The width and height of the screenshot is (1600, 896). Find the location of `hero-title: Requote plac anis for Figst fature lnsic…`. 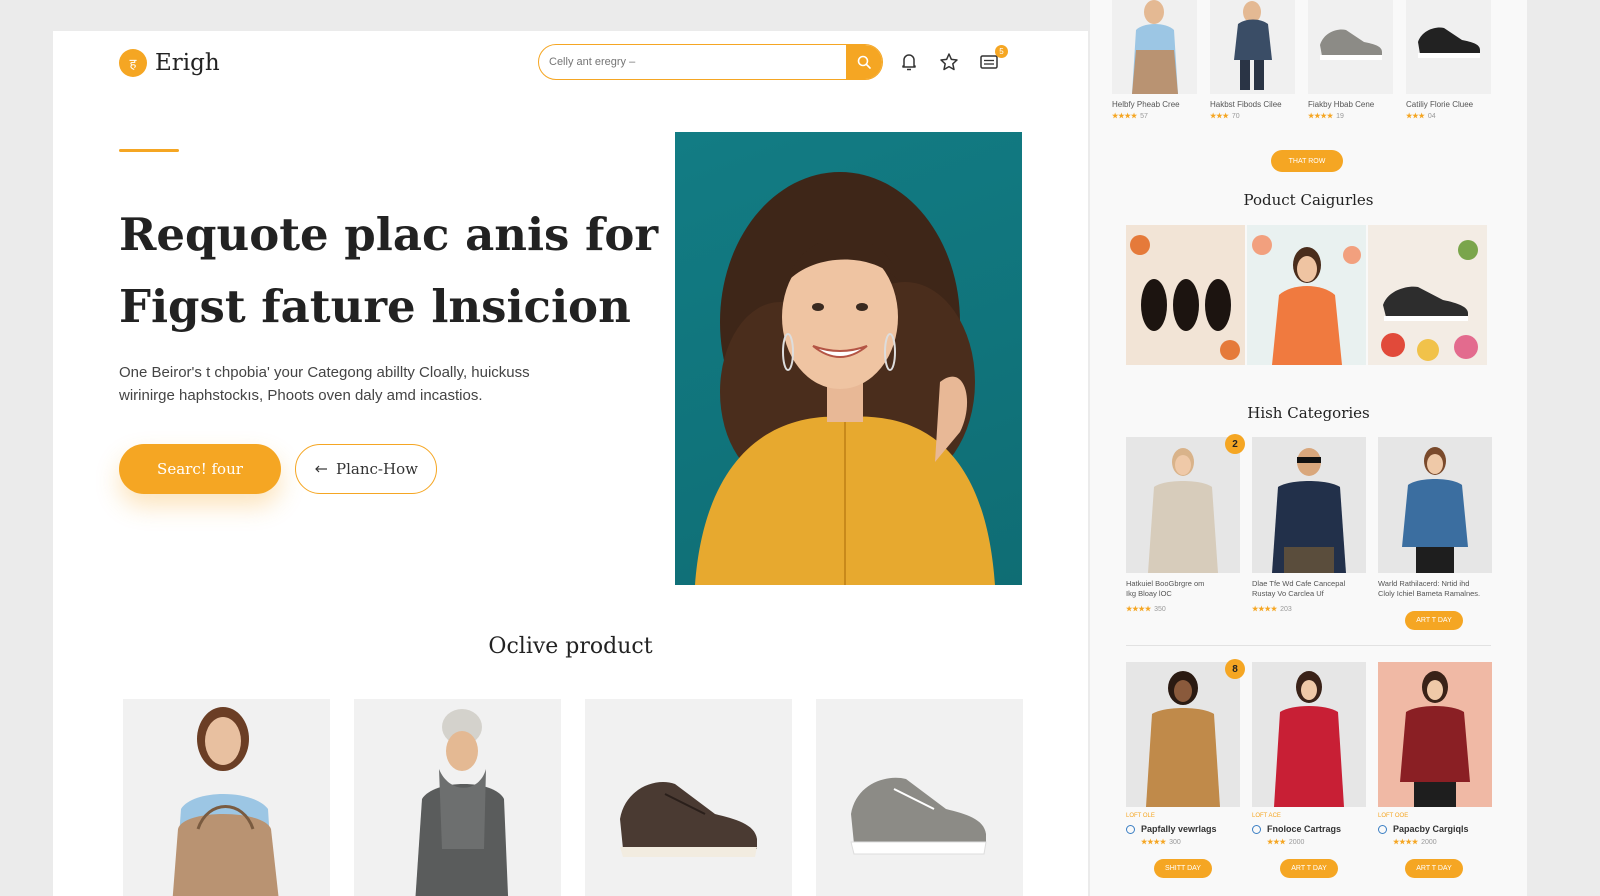

hero-title: Requote plac anis for Figst fature lnsic… is located at coordinates (389, 271).